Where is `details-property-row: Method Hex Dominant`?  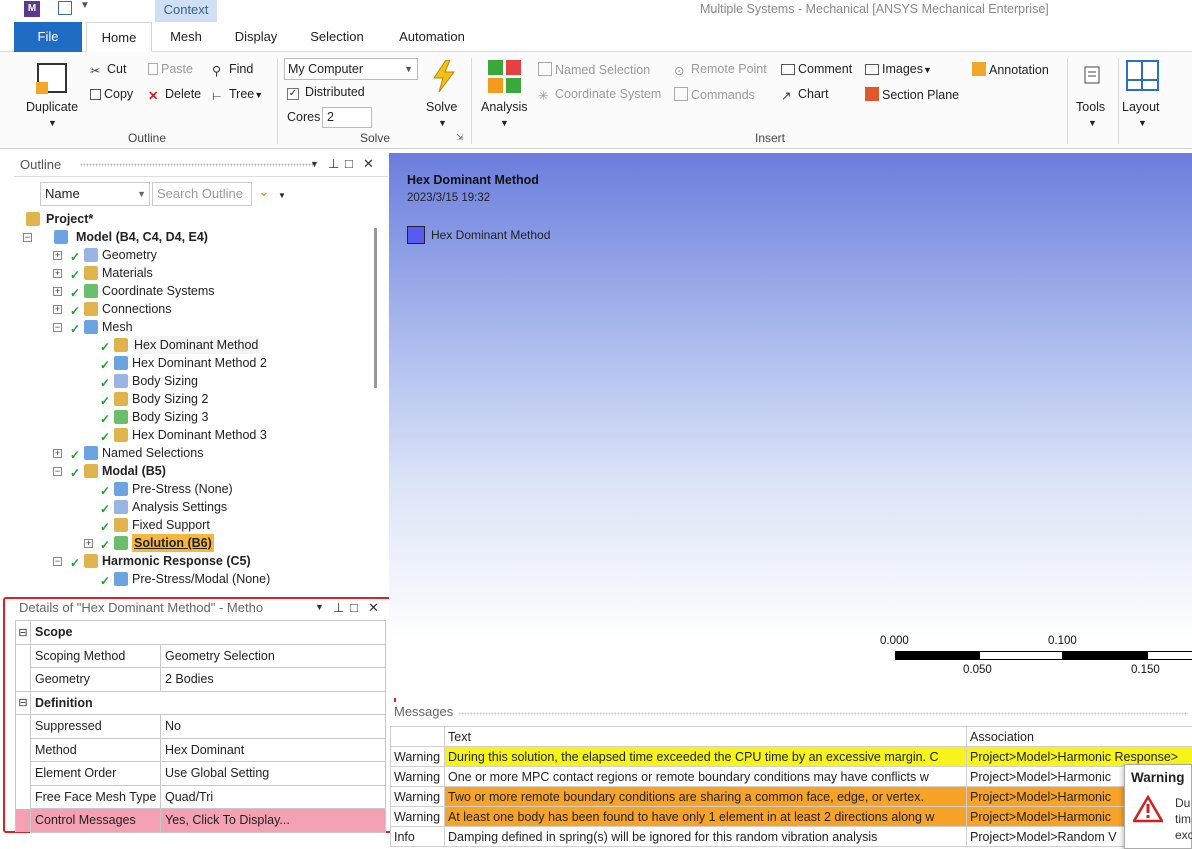
details-property-row: Method Hex Dominant is located at coordinates (200, 749).